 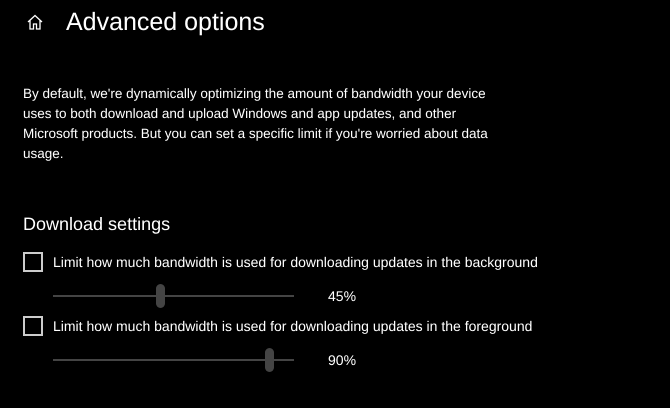 I want to click on checkbox-label: Limit how much bandwidth is used for downloading updates in the foreground, so click(x=293, y=326).